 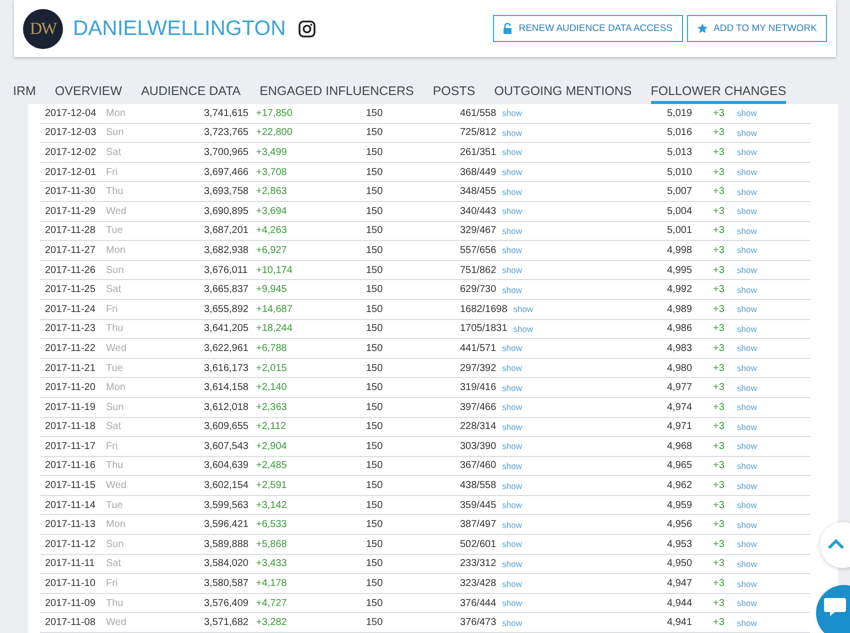 What do you see at coordinates (116, 524) in the screenshot?
I see `weekday-cell-text: Mon` at bounding box center [116, 524].